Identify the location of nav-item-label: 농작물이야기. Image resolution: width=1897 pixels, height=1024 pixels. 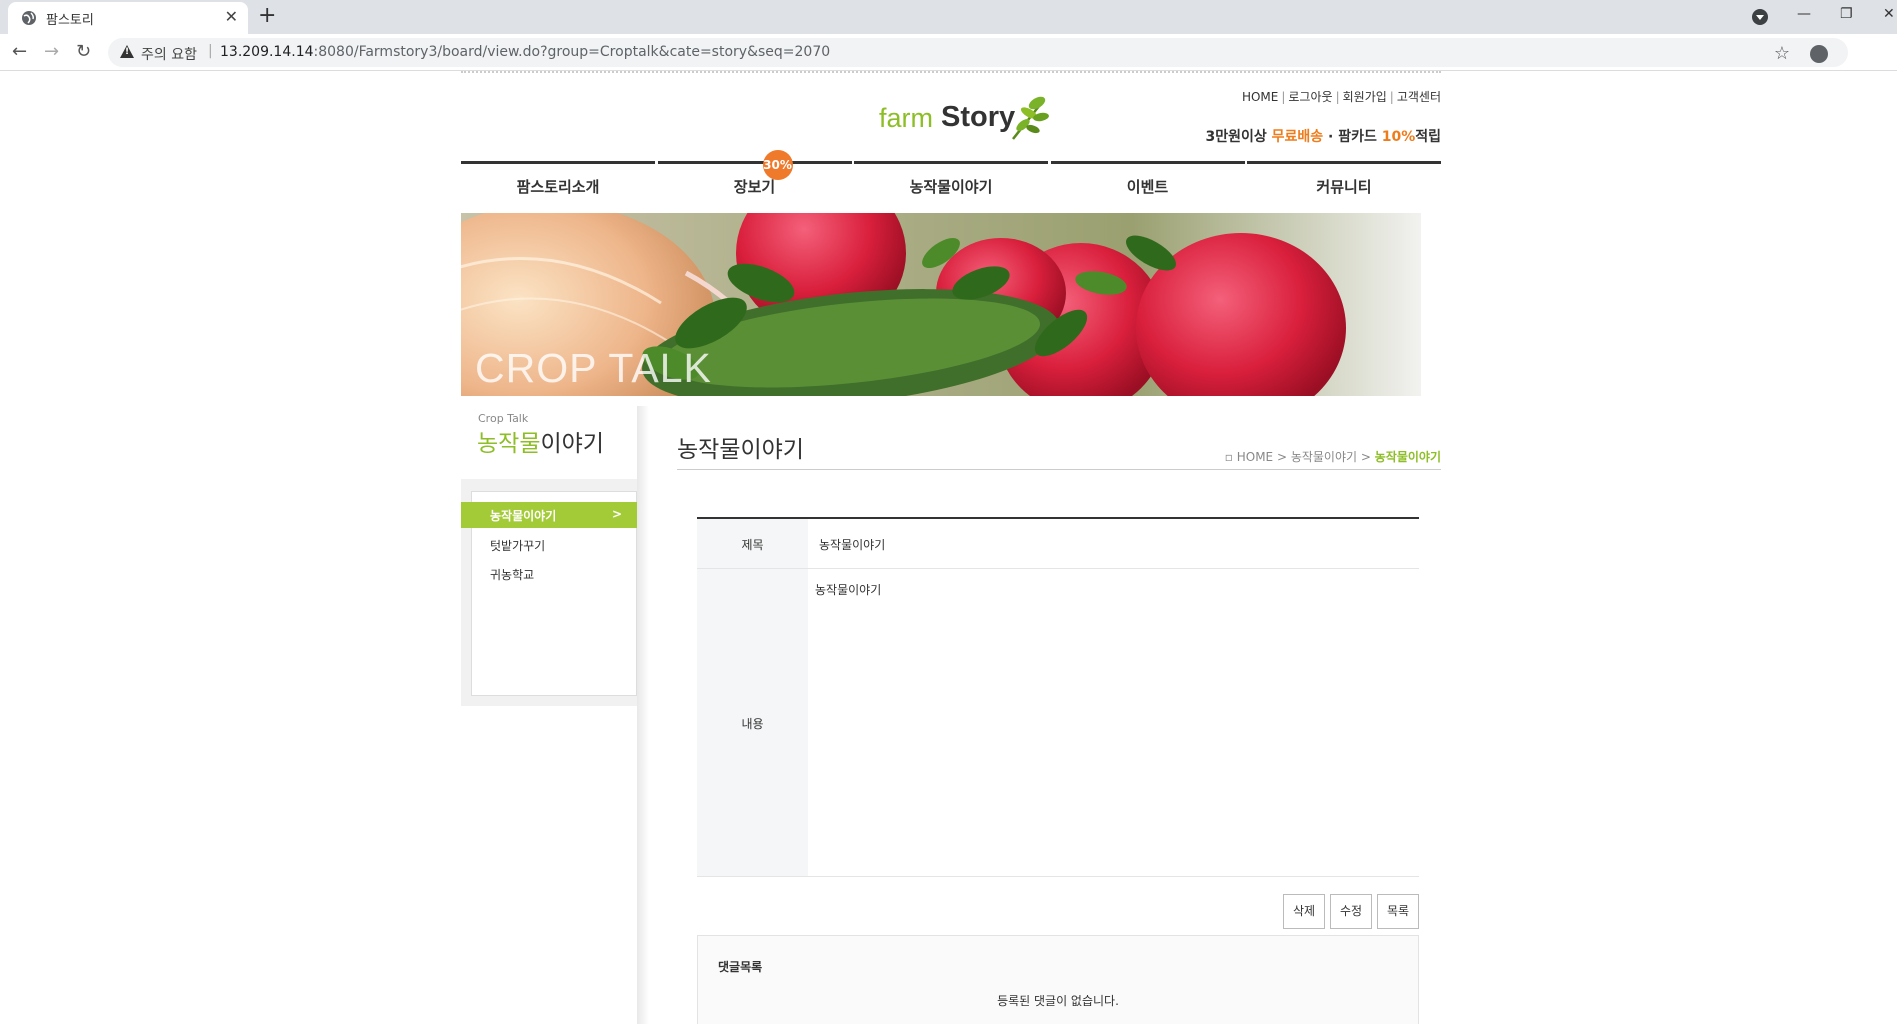
(951, 187).